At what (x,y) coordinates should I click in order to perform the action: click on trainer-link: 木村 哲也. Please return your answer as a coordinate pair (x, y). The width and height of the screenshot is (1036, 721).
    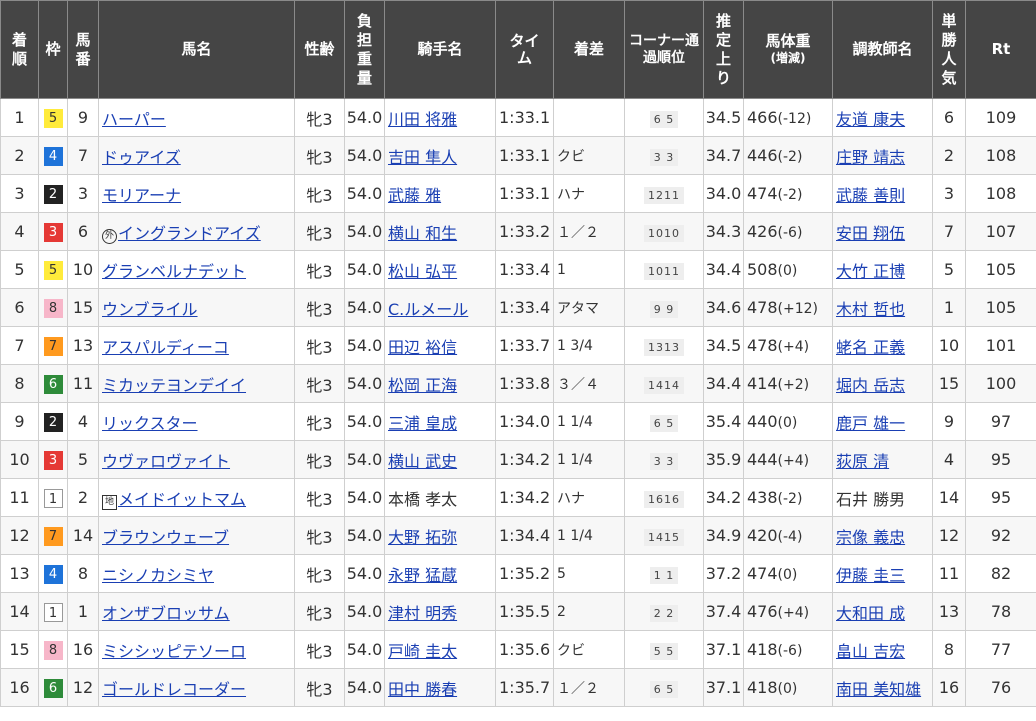
    Looking at the image, I should click on (870, 309).